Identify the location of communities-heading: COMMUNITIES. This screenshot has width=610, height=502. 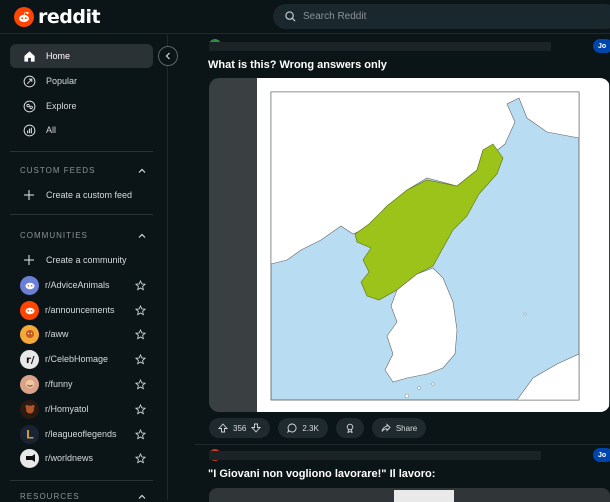
(54, 235).